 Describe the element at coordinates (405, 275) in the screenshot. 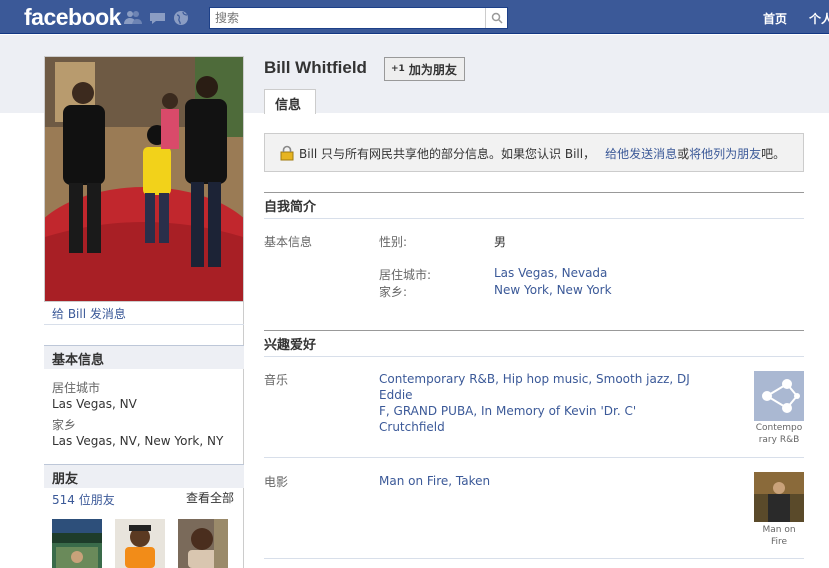

I see `current-city-label: 居住城市:` at that location.